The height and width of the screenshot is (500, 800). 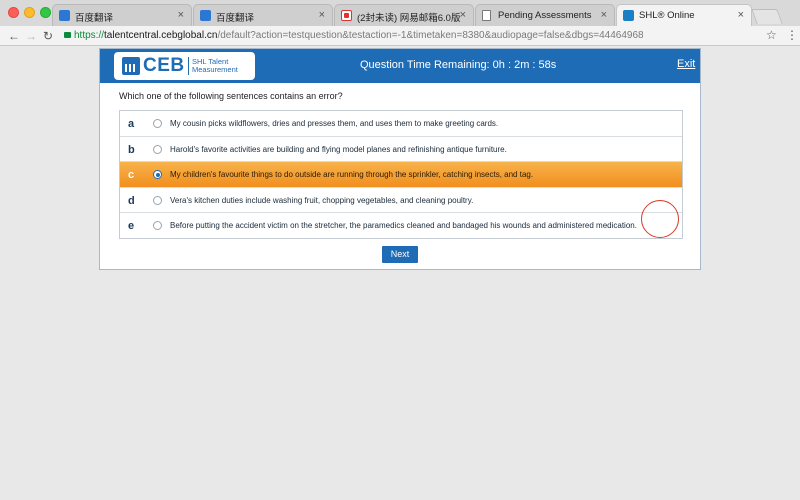 I want to click on question-timer: Question Time Remaining: 0h : 2m : 58s, so click(x=458, y=65).